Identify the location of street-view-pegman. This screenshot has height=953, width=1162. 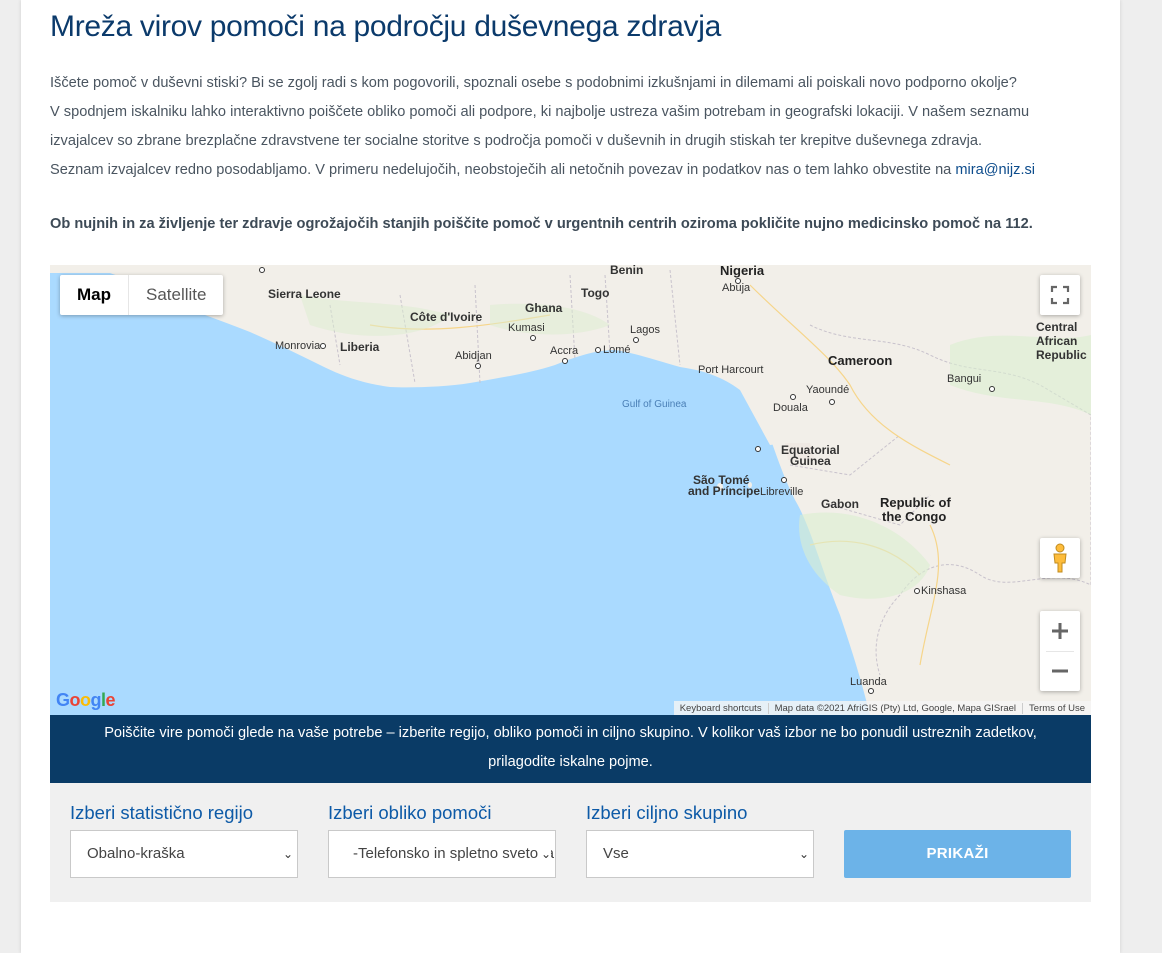
(1060, 558).